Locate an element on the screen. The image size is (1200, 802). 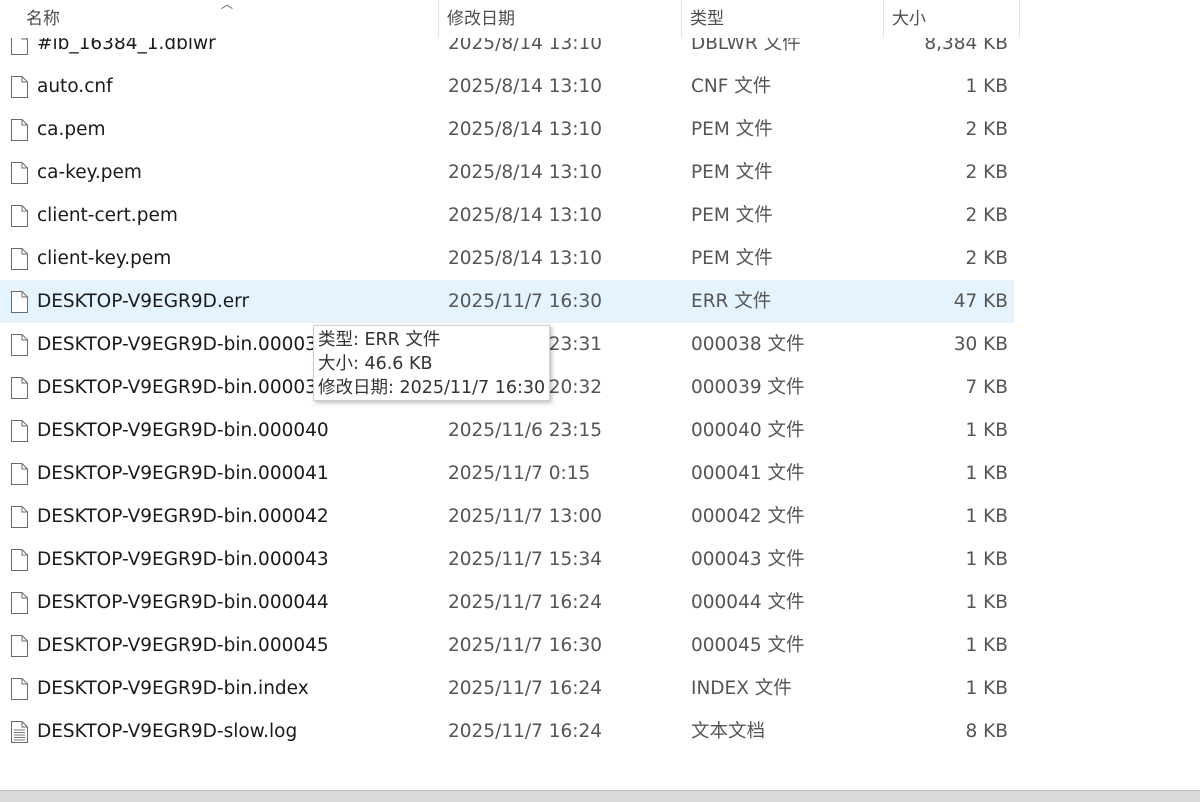
file-type: 000039 文件 is located at coordinates (748, 387).